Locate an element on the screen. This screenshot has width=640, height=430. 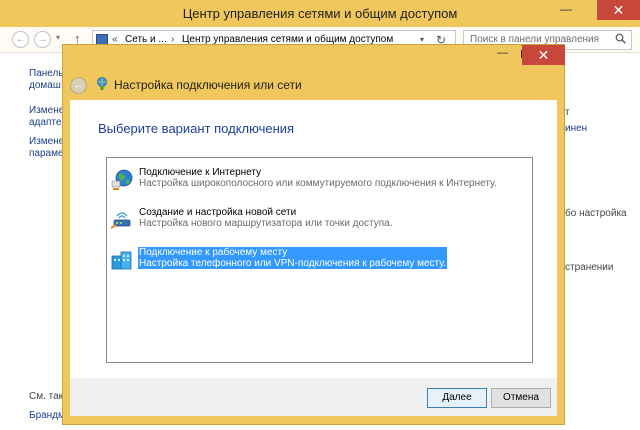
right-text-2: бо настройка is located at coordinates (596, 213).